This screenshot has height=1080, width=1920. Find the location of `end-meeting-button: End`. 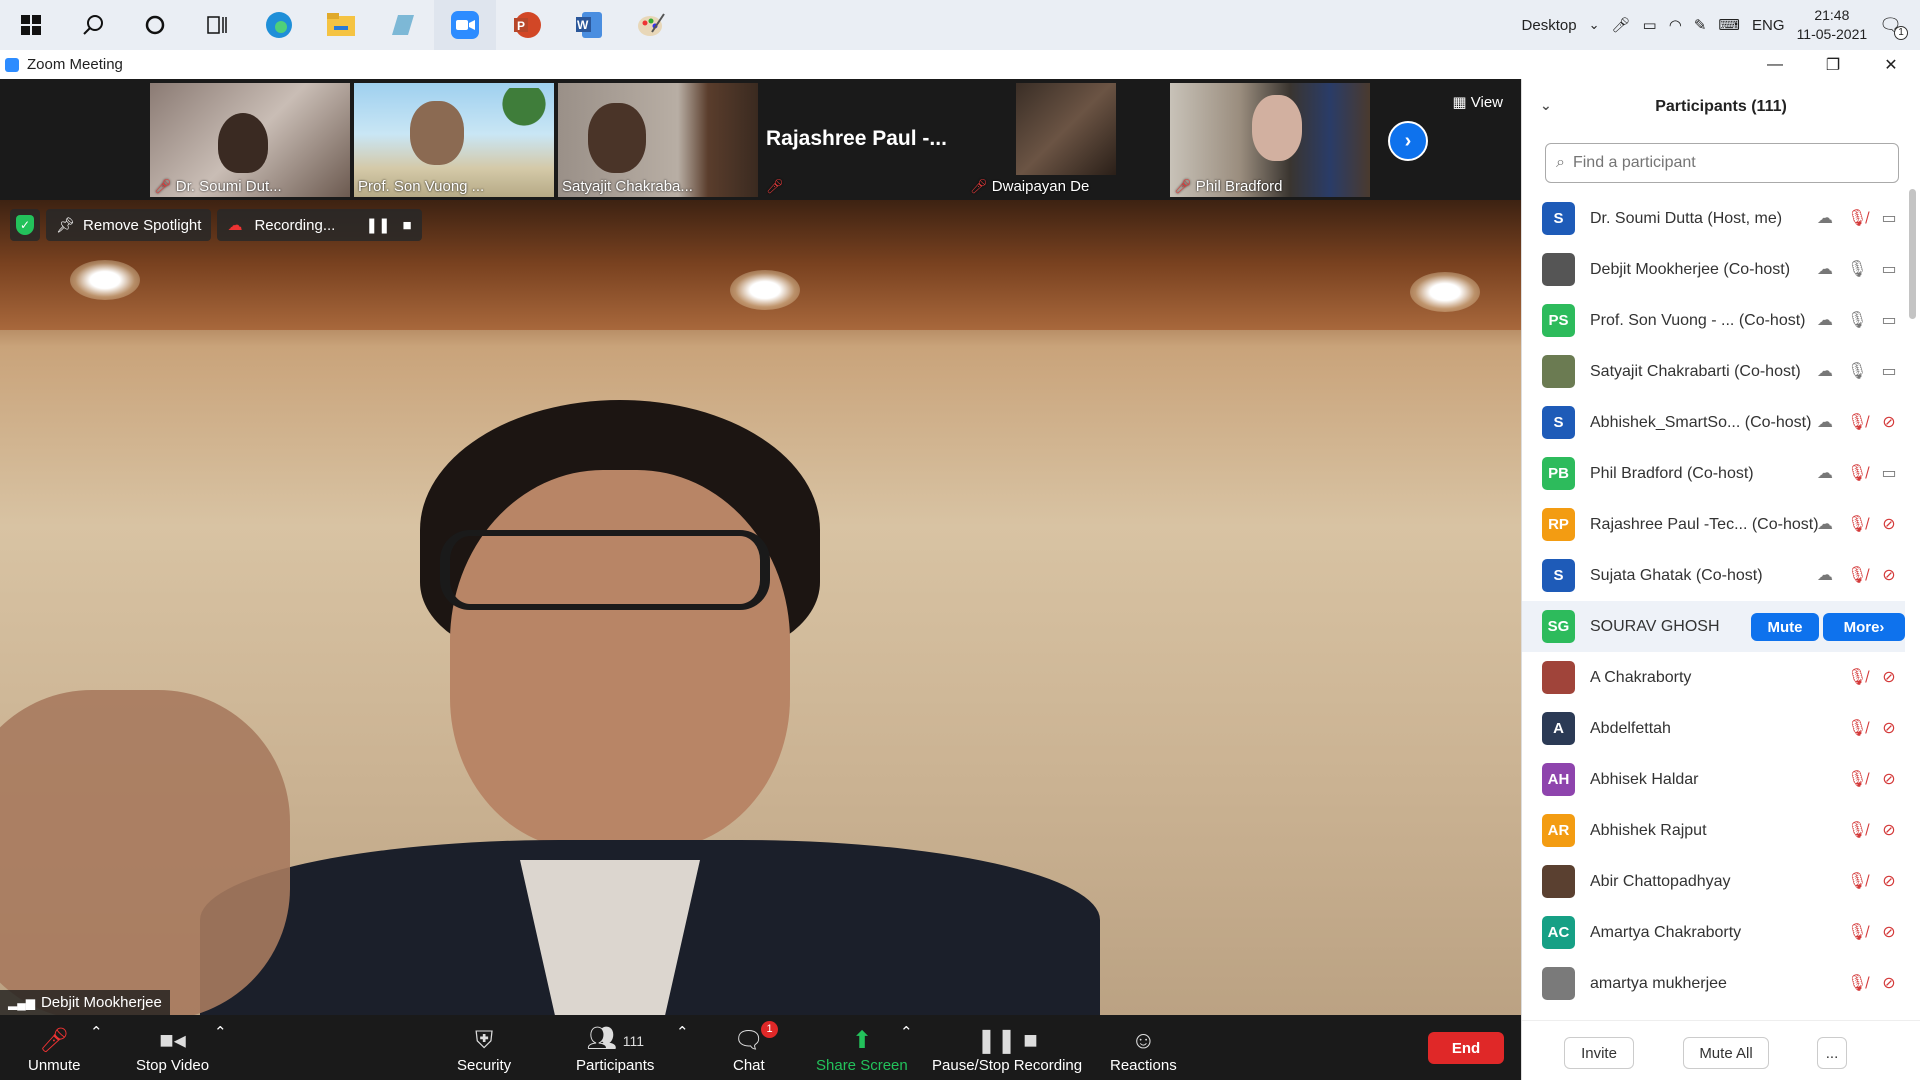

end-meeting-button: End is located at coordinates (1466, 1048).